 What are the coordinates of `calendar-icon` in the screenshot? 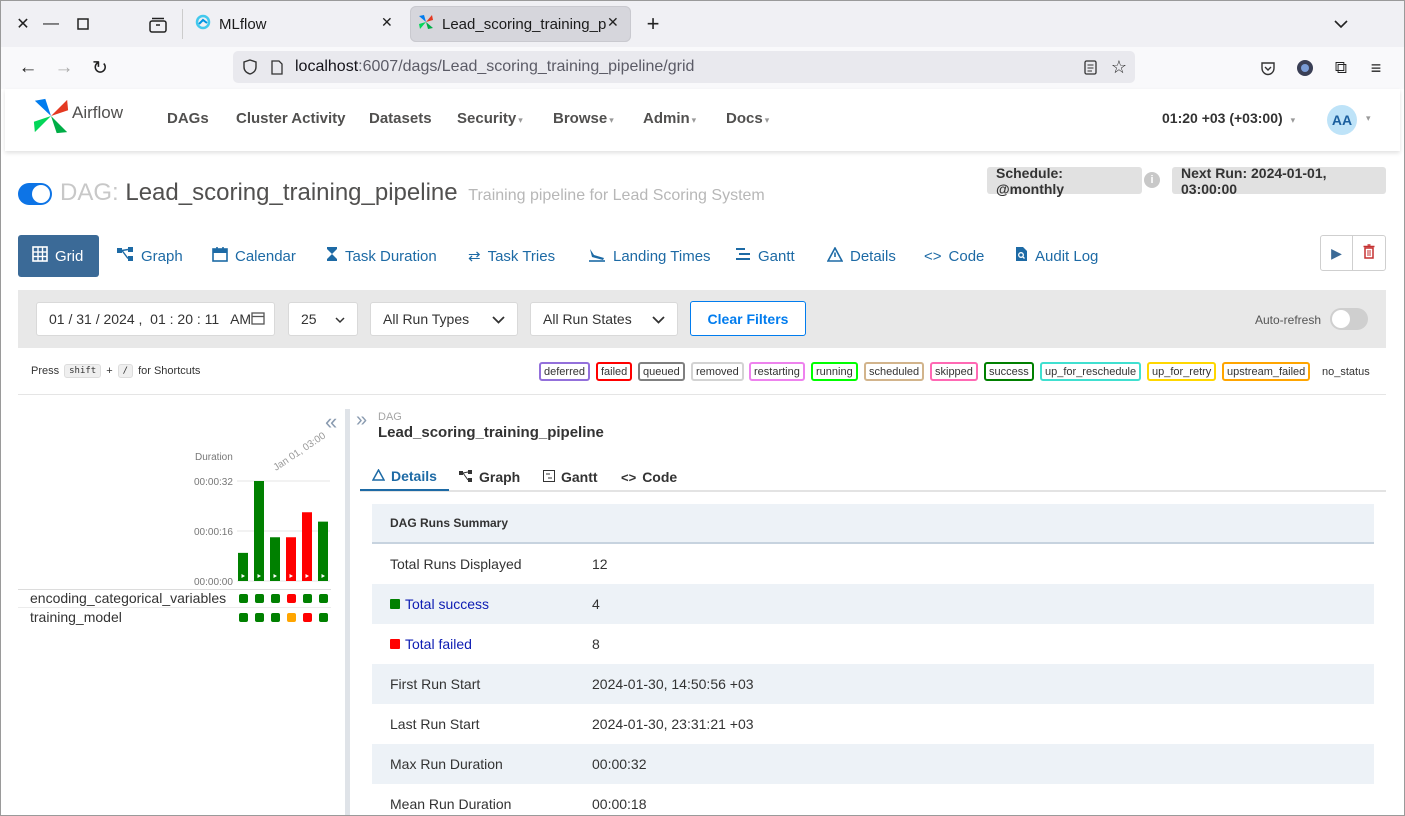 It's located at (258, 319).